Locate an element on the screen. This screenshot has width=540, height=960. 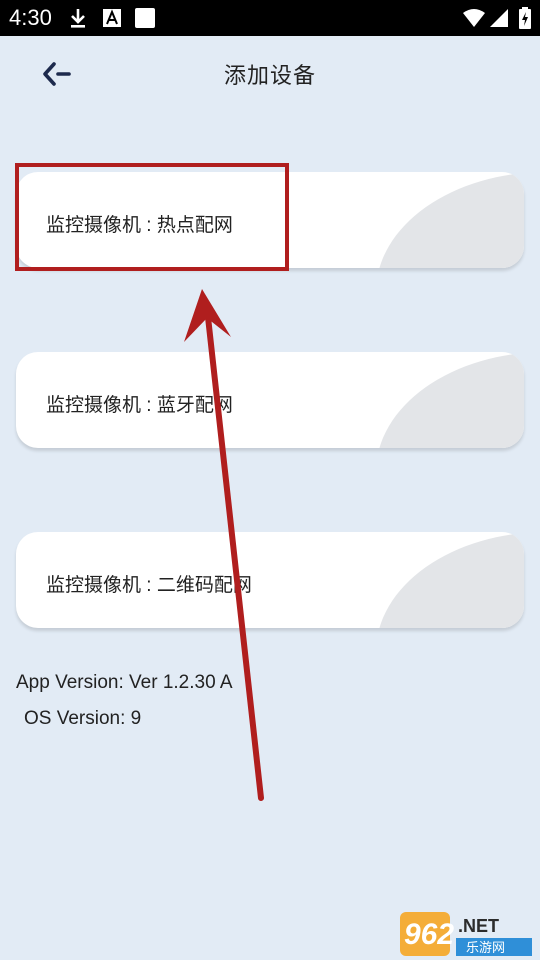
svg-text: .NET is located at coordinates (478, 926).